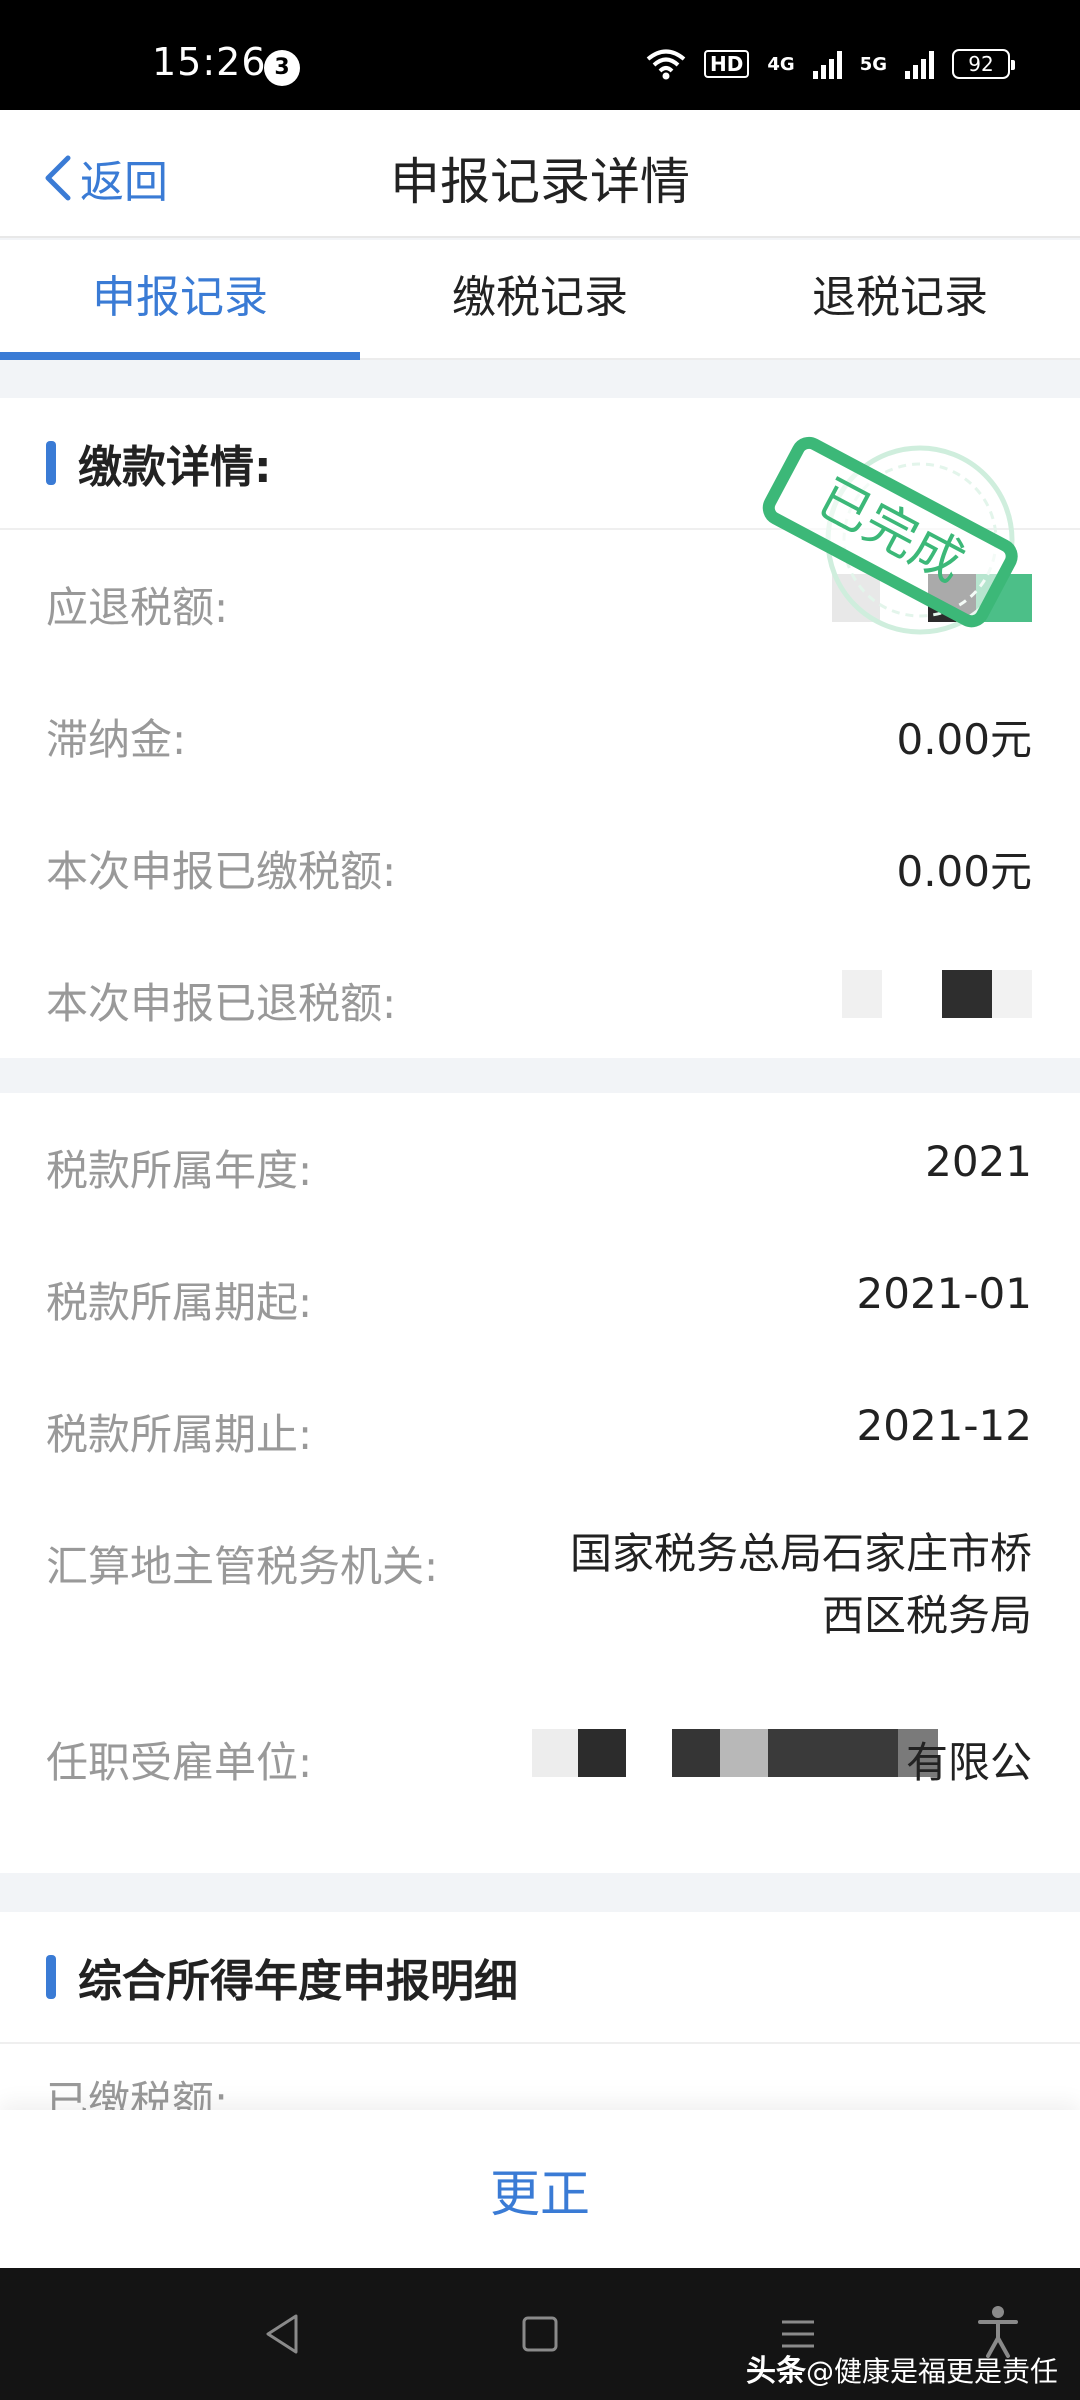 This screenshot has width=1080, height=2400. I want to click on row-value: 2021, so click(978, 1161).